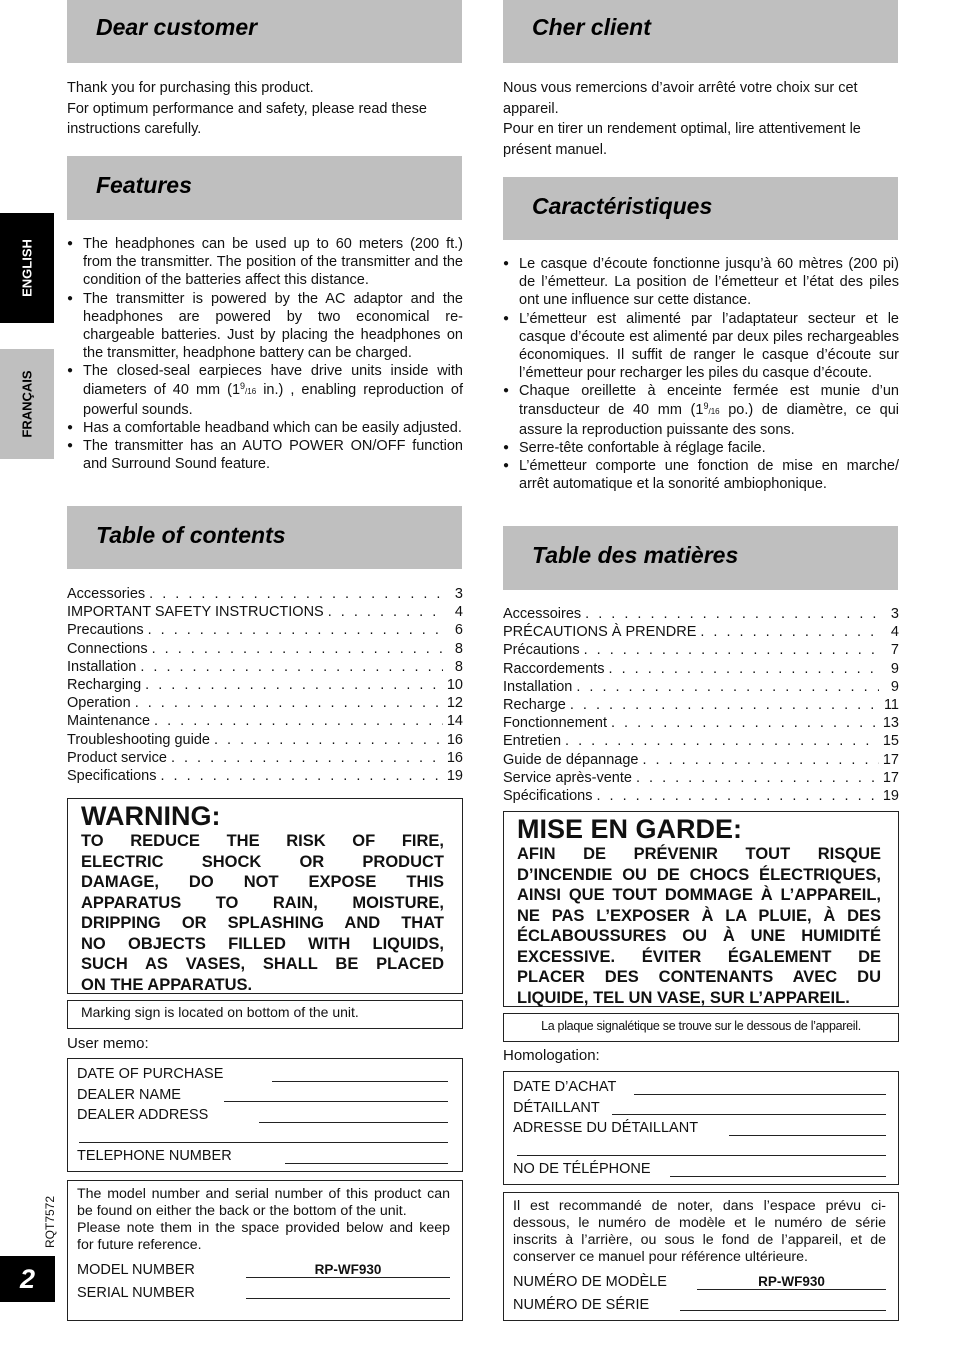 The width and height of the screenshot is (954, 1352). I want to click on section-header-features: Features, so click(264, 188).